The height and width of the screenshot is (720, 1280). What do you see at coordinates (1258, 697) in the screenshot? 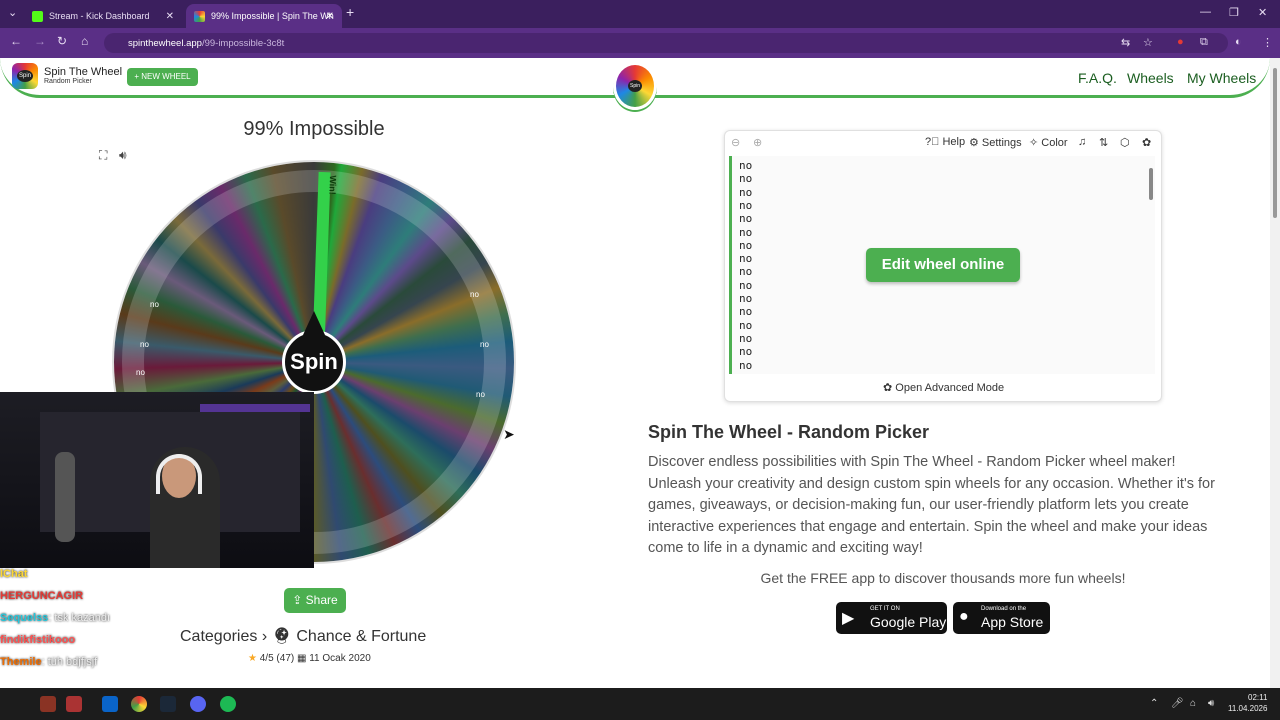
I see `clock-time: 02:11` at bounding box center [1258, 697].